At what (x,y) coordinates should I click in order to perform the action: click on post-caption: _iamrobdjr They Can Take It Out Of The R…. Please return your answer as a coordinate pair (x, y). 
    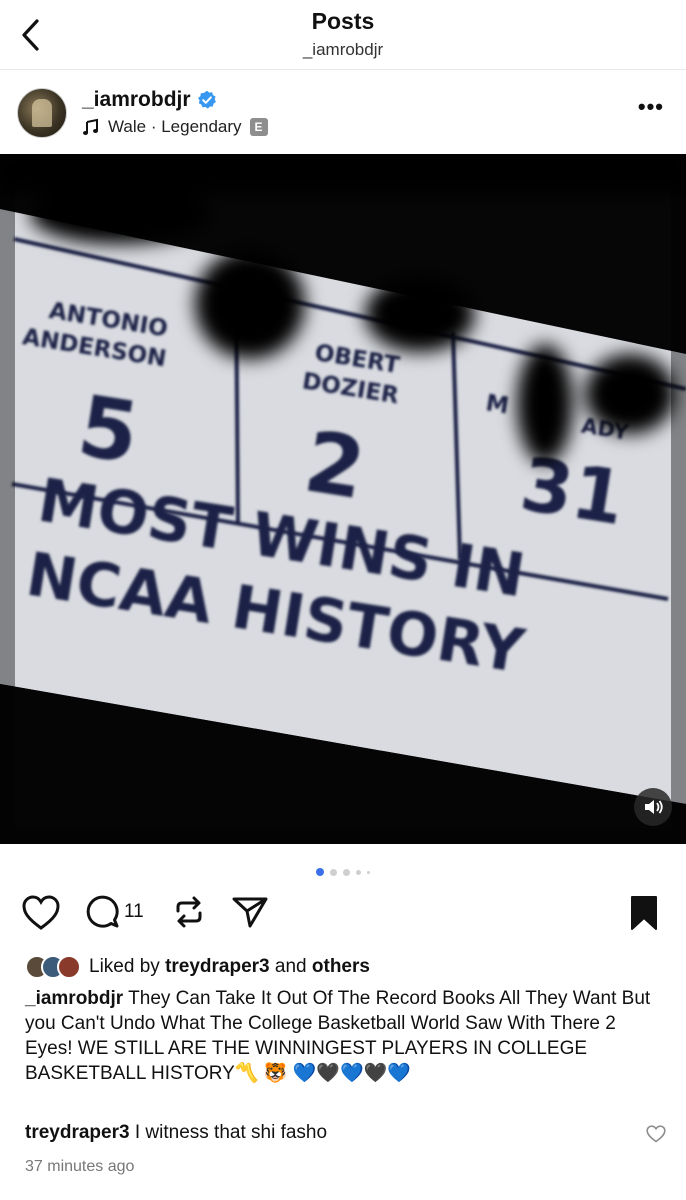
    Looking at the image, I should click on (345, 1036).